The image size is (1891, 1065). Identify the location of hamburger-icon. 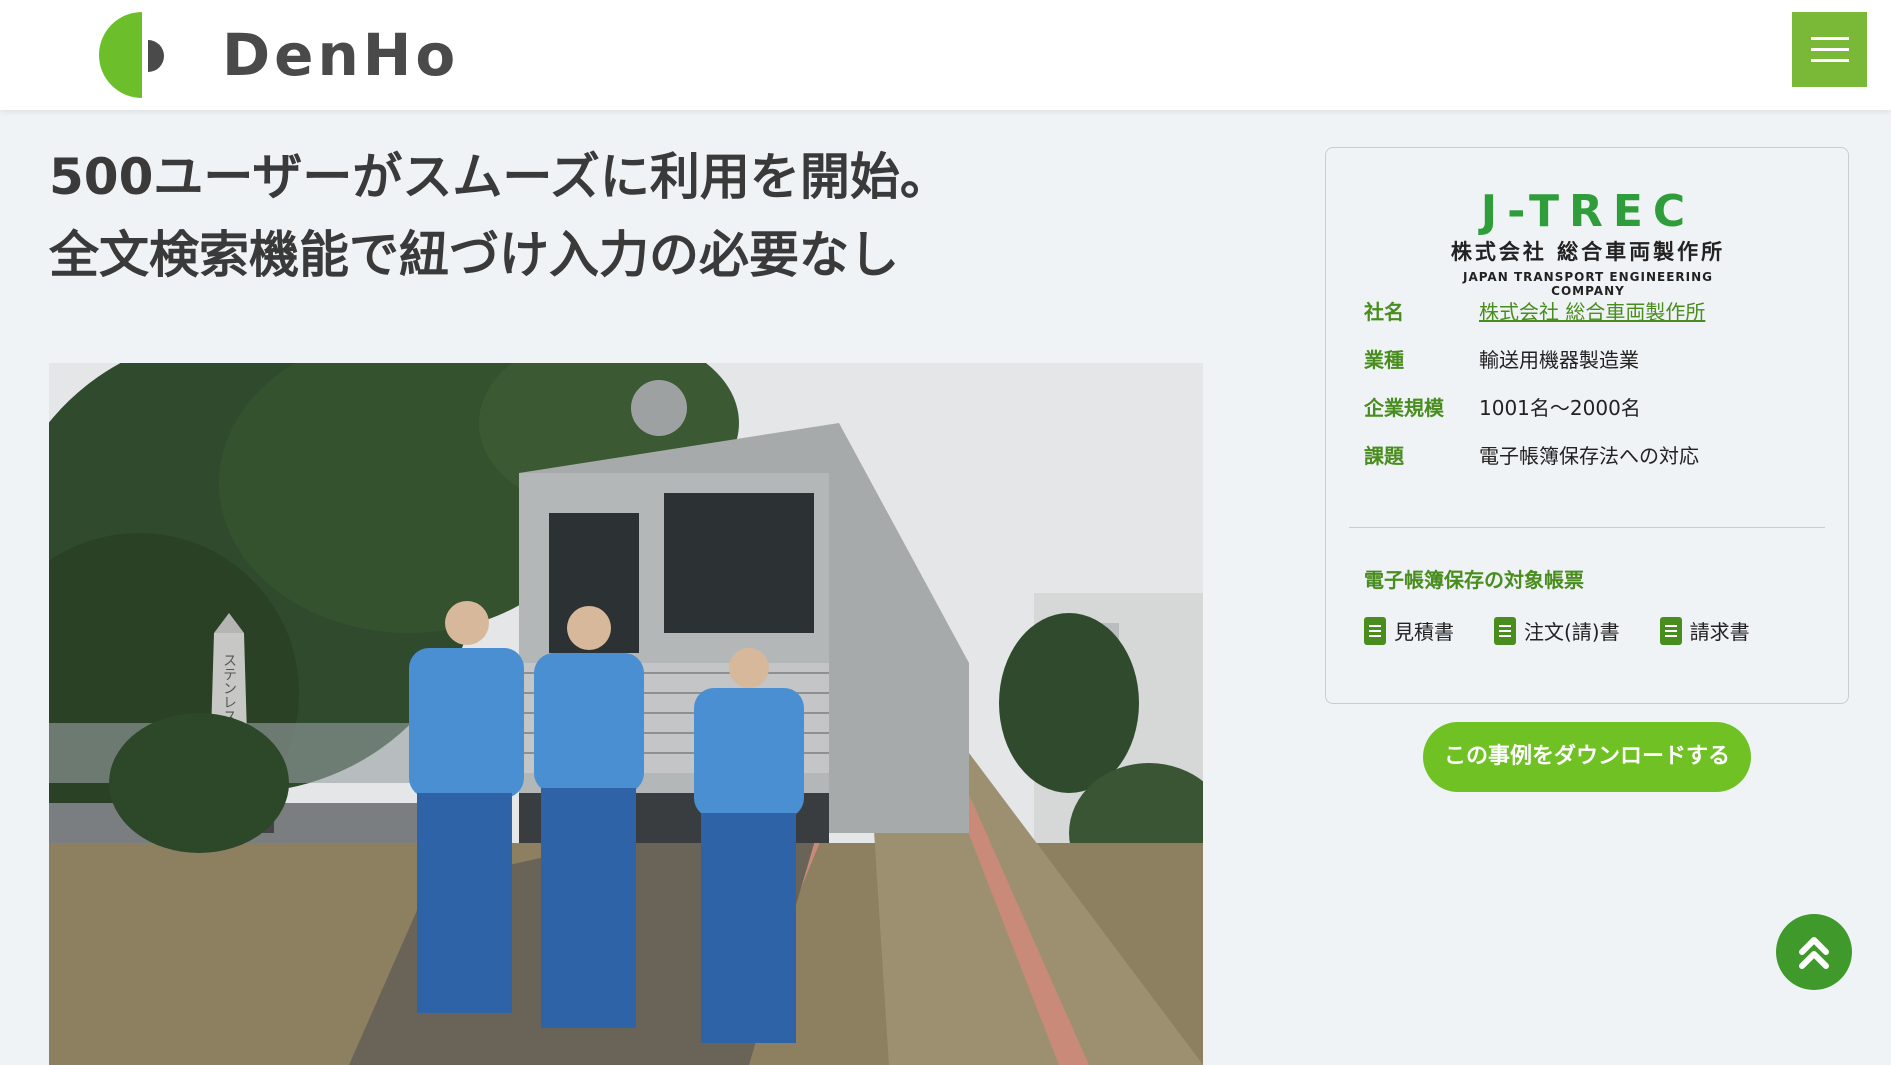
(1830, 38).